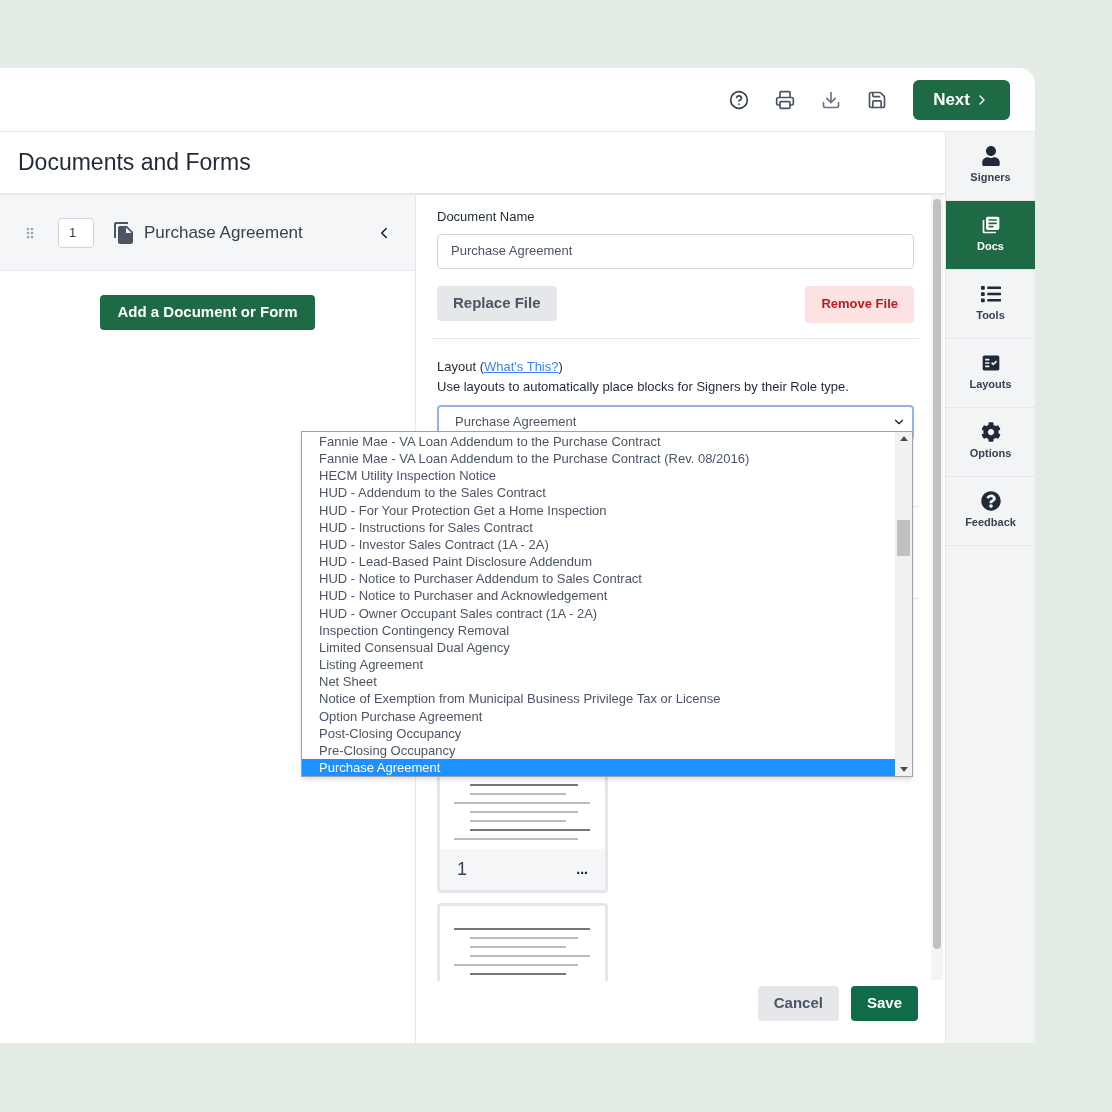  I want to click on document-row: 1 Purchase Agreement, so click(207, 233).